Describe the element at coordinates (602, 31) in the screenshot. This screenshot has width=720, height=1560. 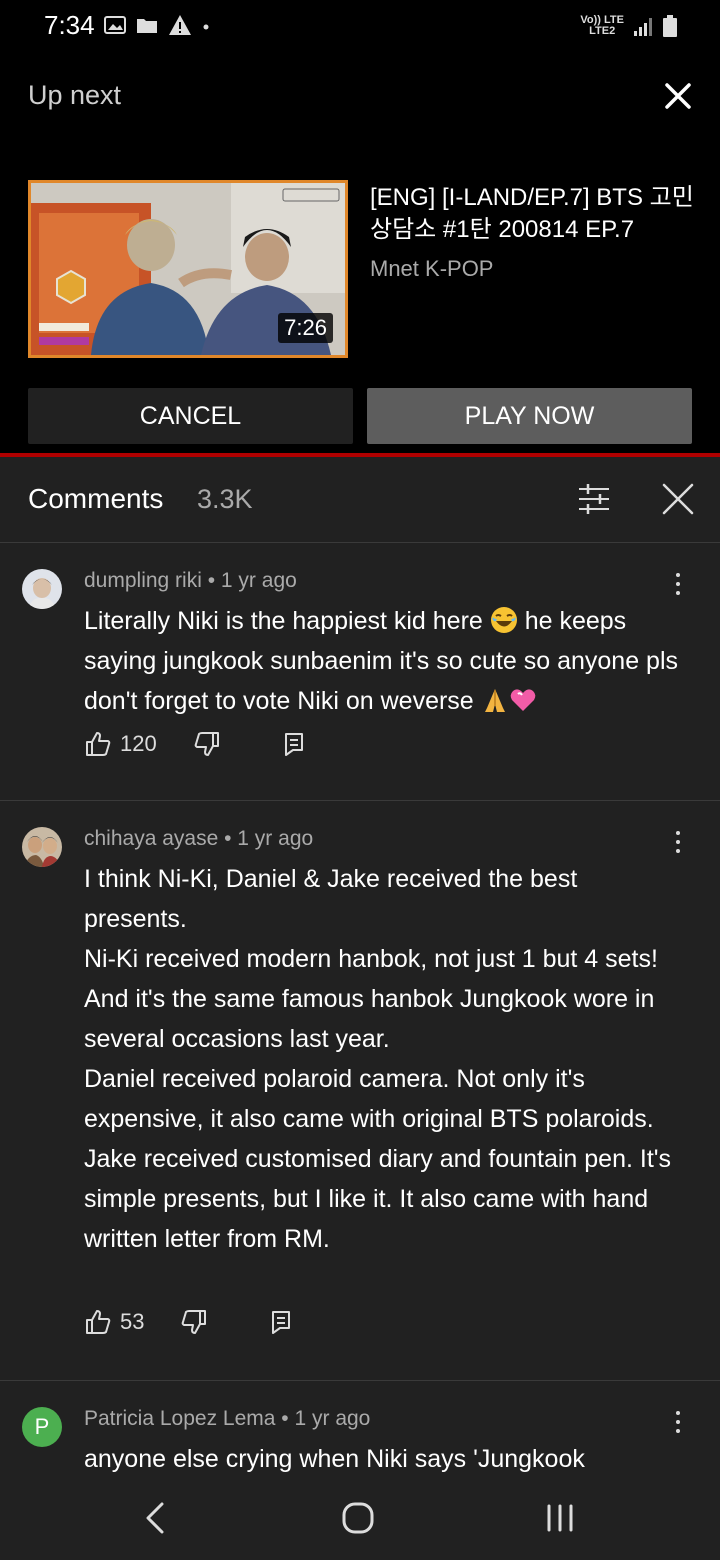
I see `network-bottom-label: LTE2` at that location.